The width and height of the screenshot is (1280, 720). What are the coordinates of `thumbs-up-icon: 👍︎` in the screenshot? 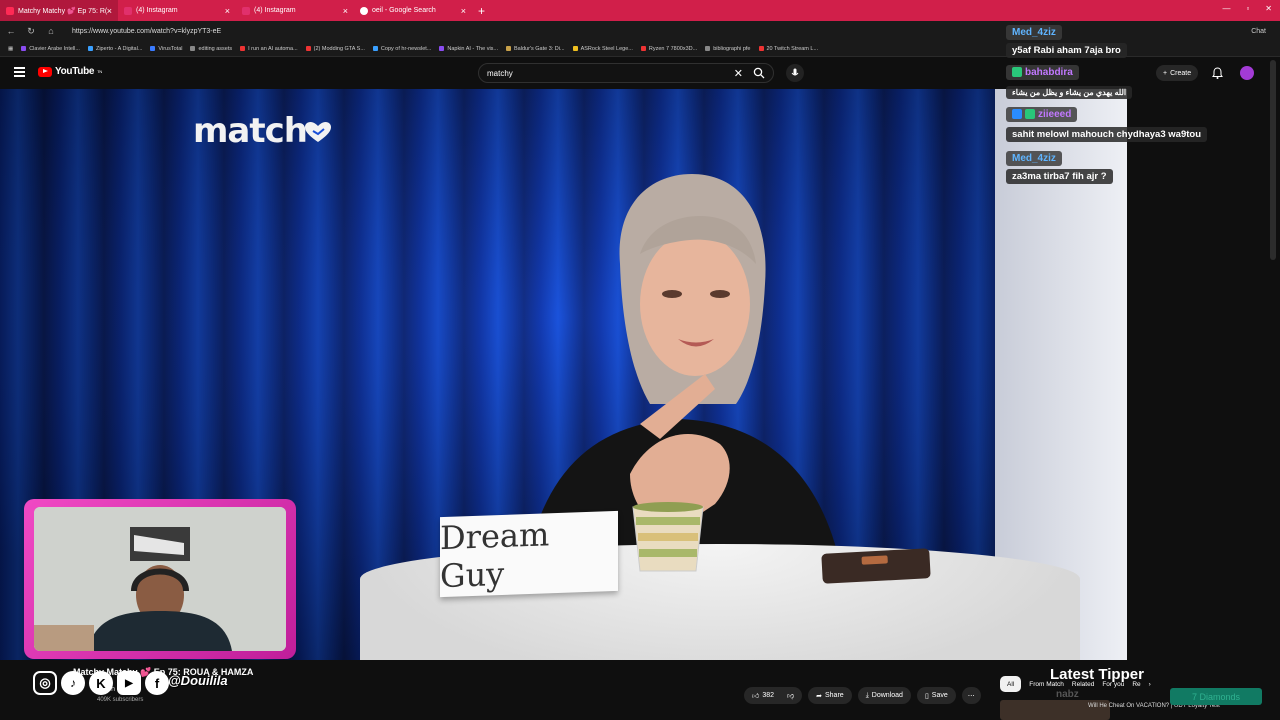 It's located at (756, 696).